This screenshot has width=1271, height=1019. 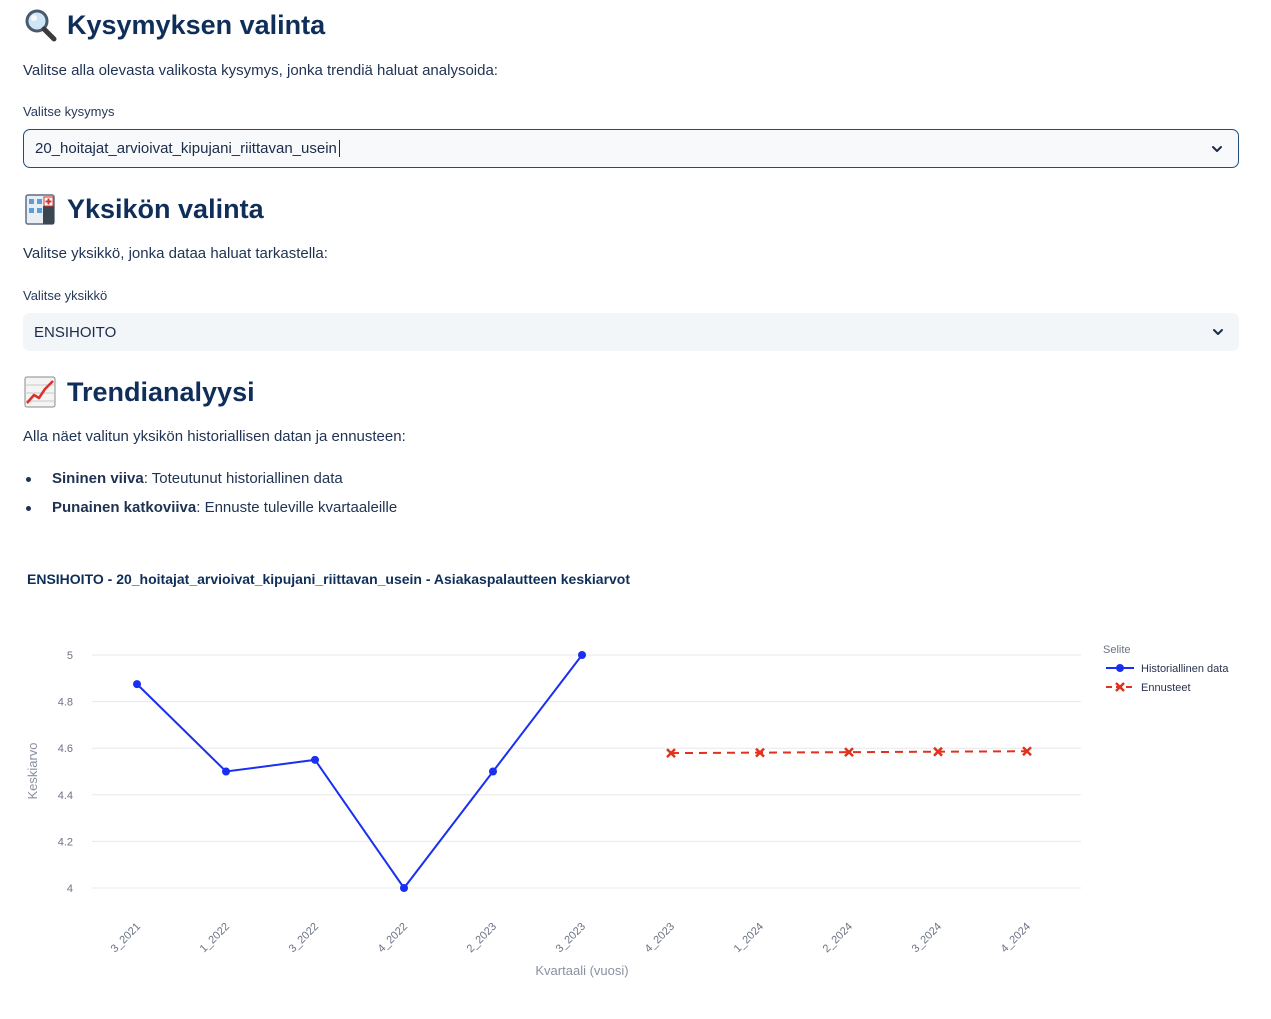 I want to click on x-tick-label: 1_2022, so click(x=215, y=938).